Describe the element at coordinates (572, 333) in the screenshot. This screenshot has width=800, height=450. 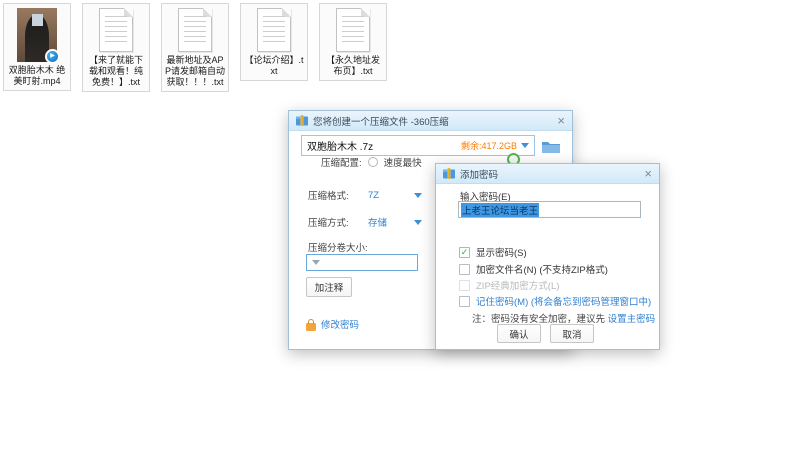
I see `cancel-button: 取消` at that location.